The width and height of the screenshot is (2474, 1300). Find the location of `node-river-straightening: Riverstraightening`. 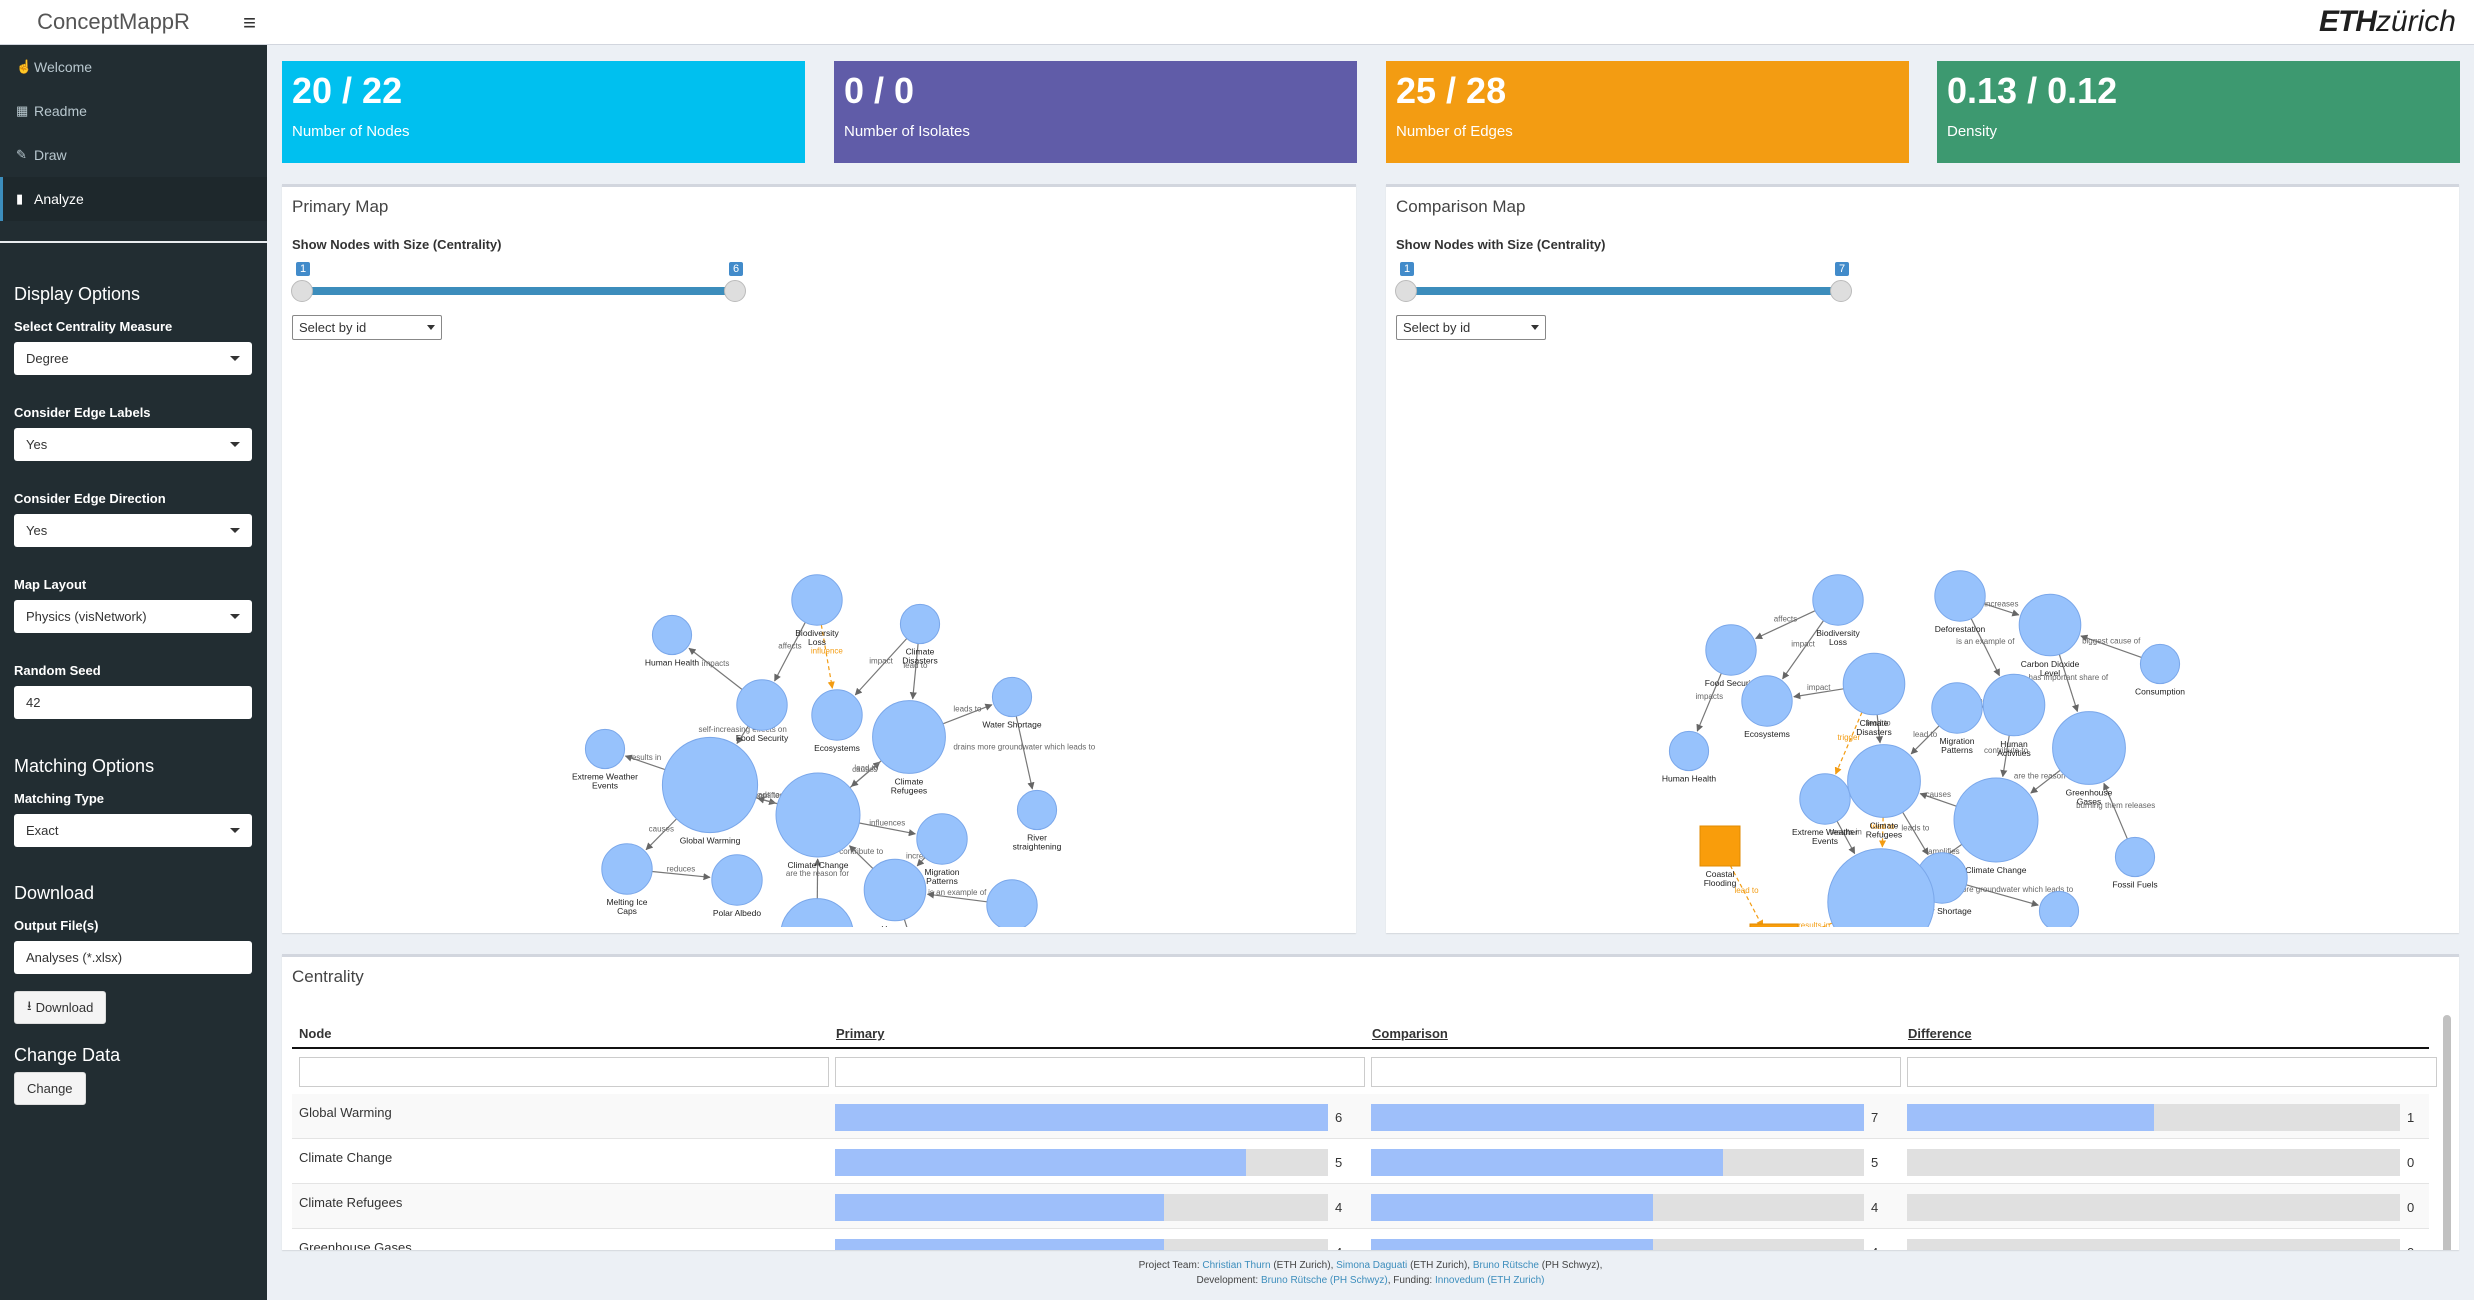

node-river-straightening: Riverstraightening is located at coordinates (1037, 820).